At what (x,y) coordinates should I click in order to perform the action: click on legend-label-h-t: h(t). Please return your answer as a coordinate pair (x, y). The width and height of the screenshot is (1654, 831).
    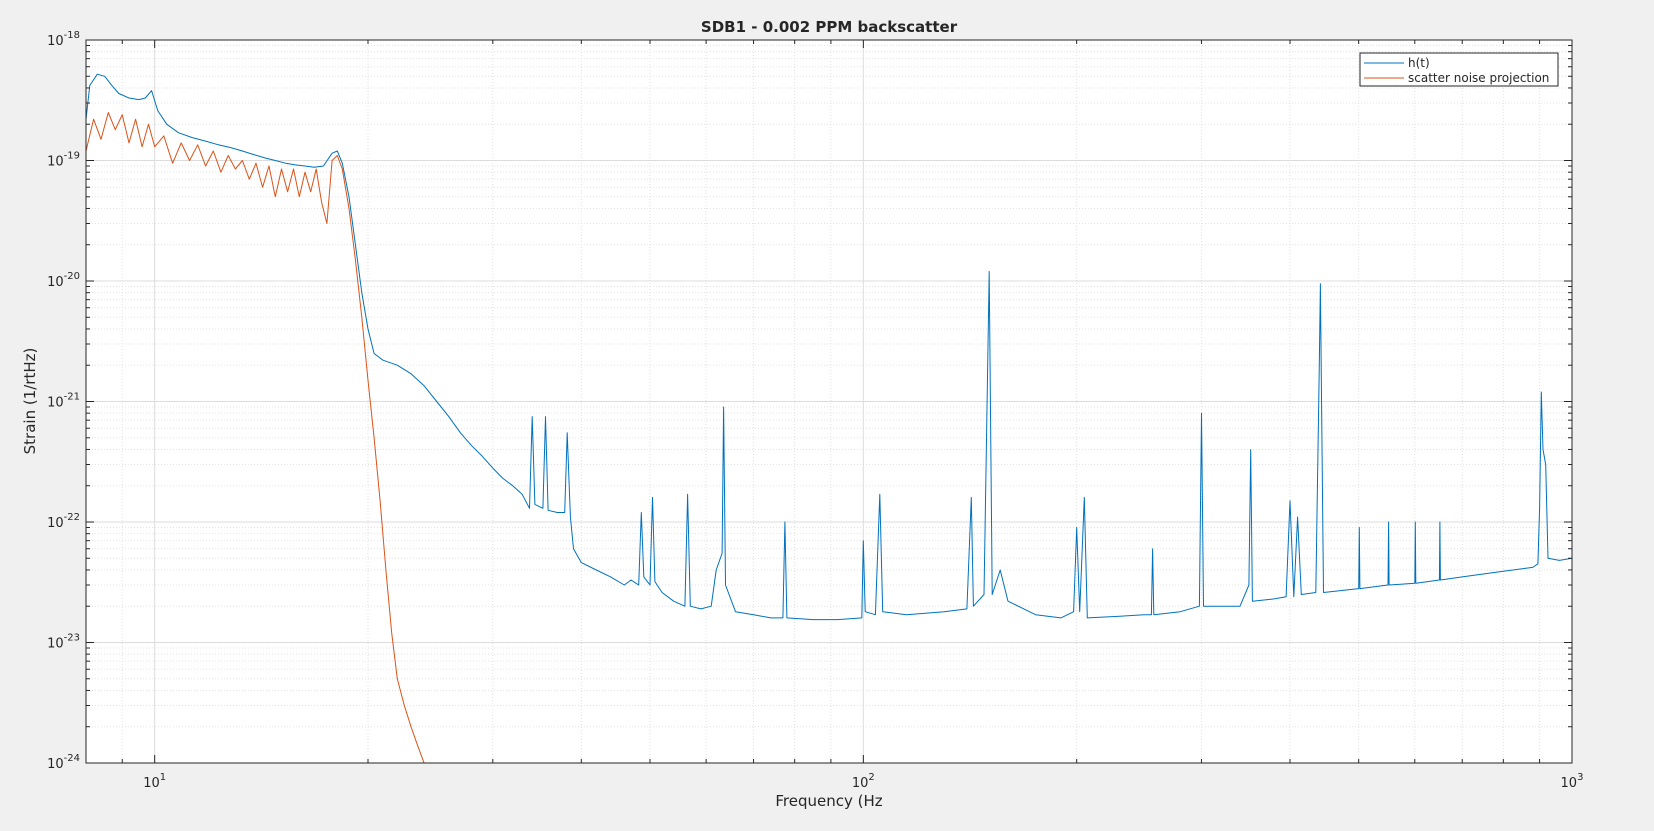
    Looking at the image, I should click on (1419, 63).